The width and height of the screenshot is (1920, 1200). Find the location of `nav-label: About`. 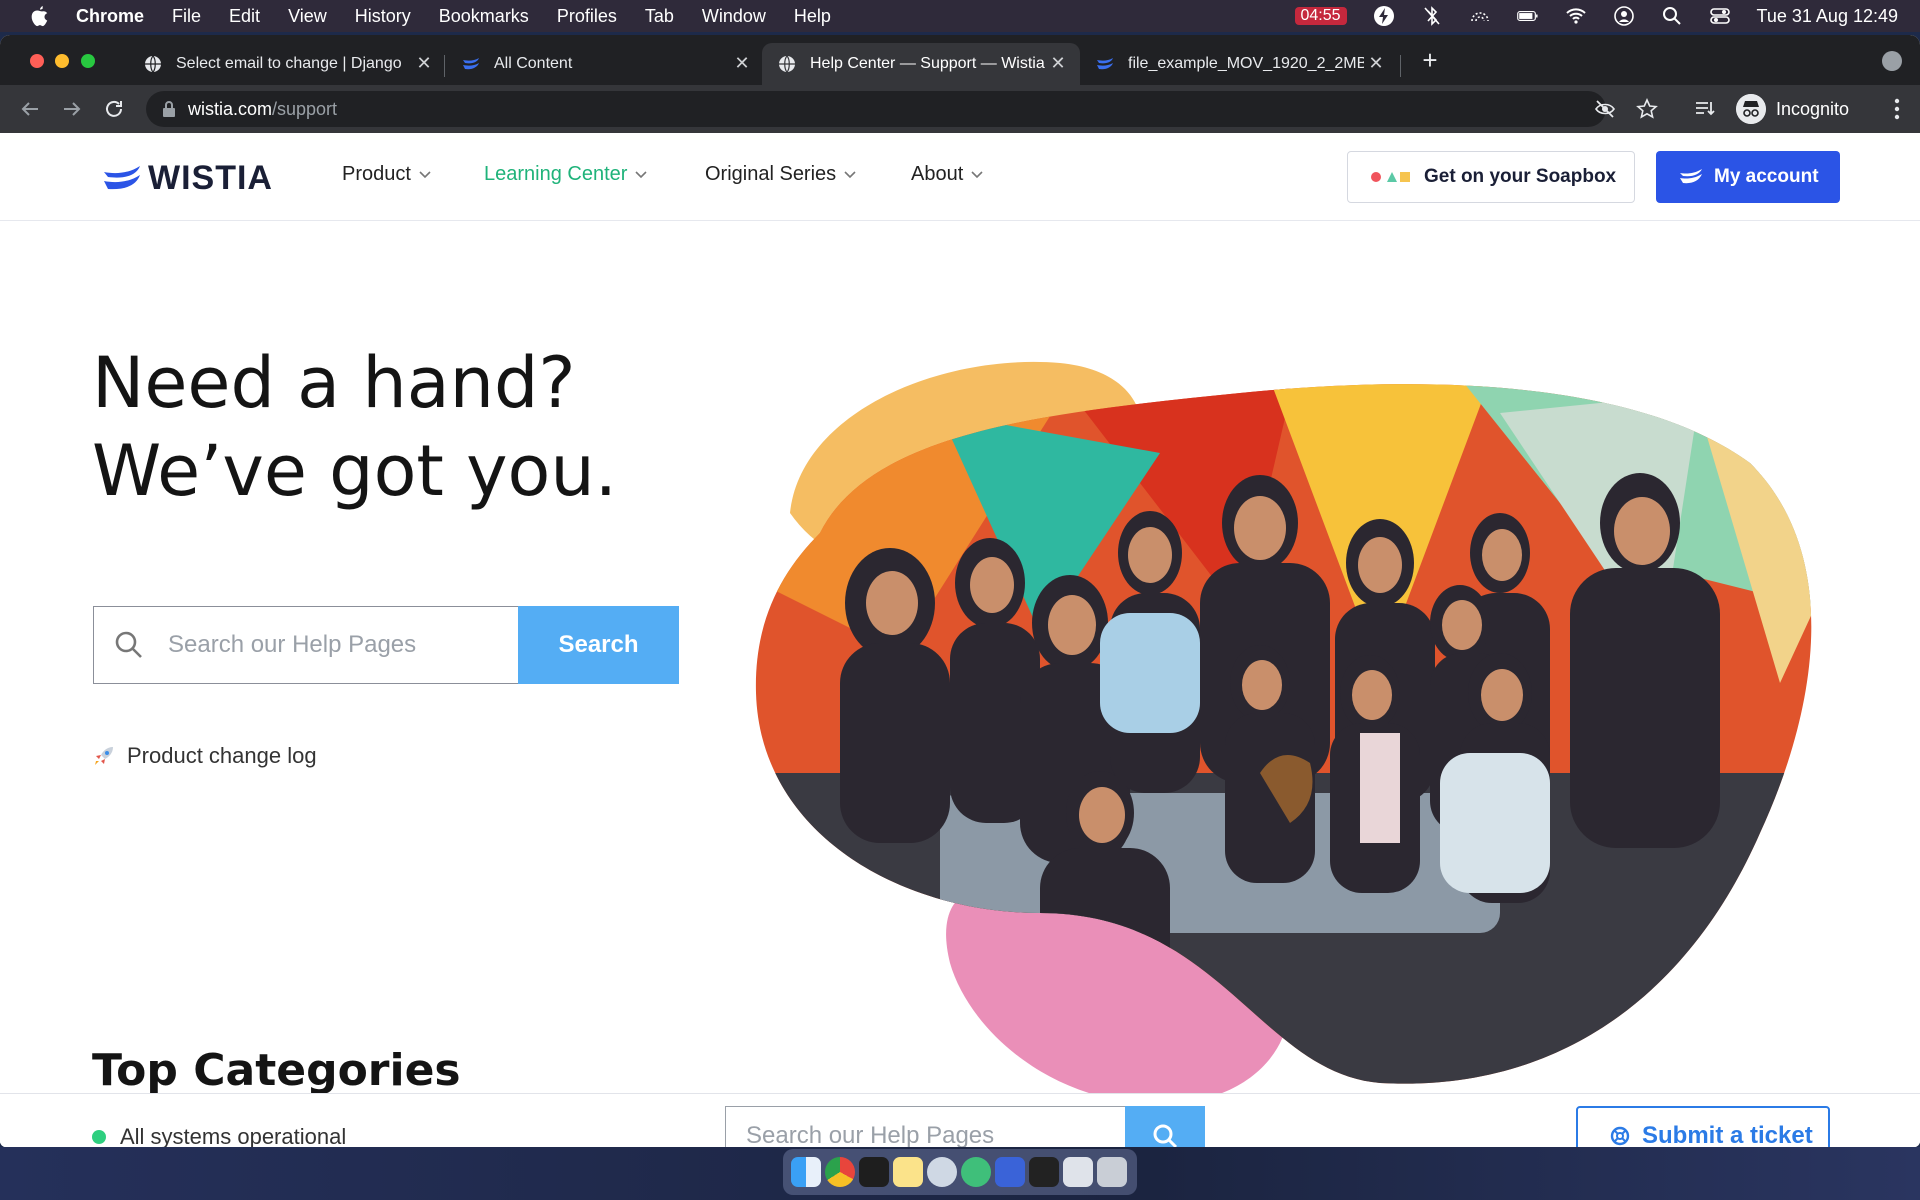

nav-label: About is located at coordinates (937, 174).